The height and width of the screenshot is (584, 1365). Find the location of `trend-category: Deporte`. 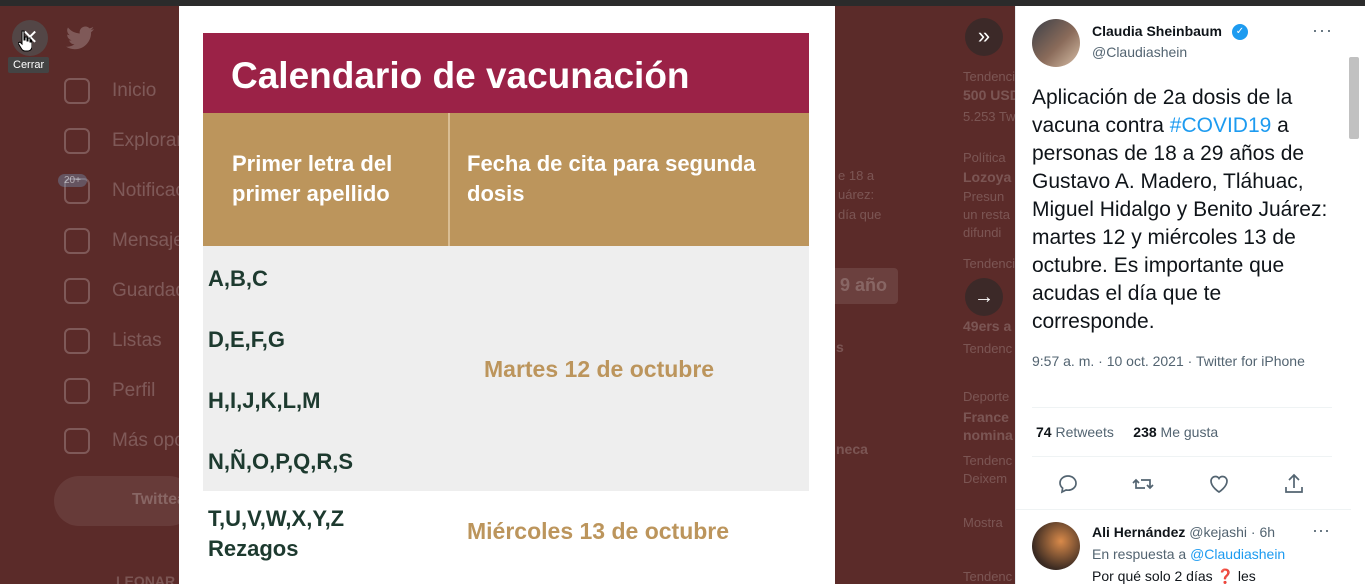

trend-category: Deporte is located at coordinates (986, 396).